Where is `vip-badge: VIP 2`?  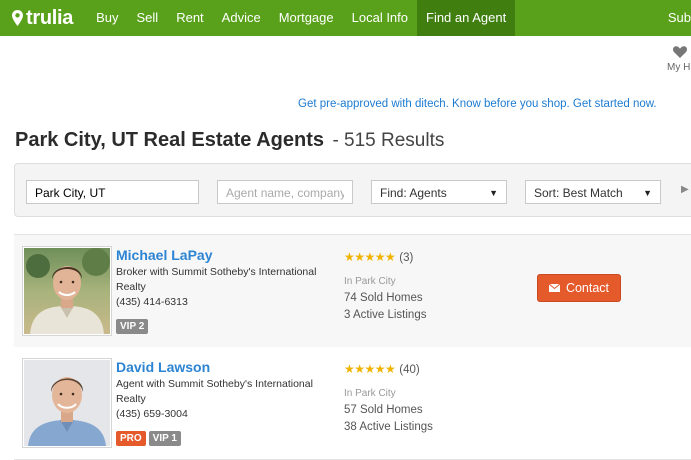 vip-badge: VIP 2 is located at coordinates (132, 326).